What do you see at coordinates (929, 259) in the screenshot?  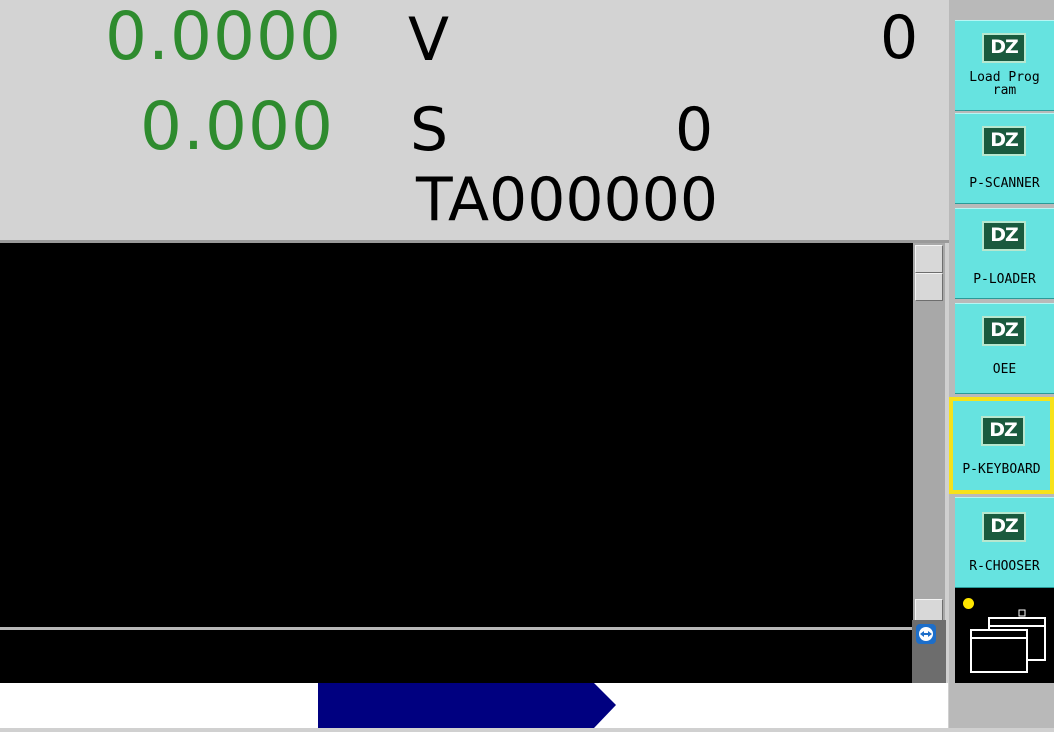 I see `scroll-up-button` at bounding box center [929, 259].